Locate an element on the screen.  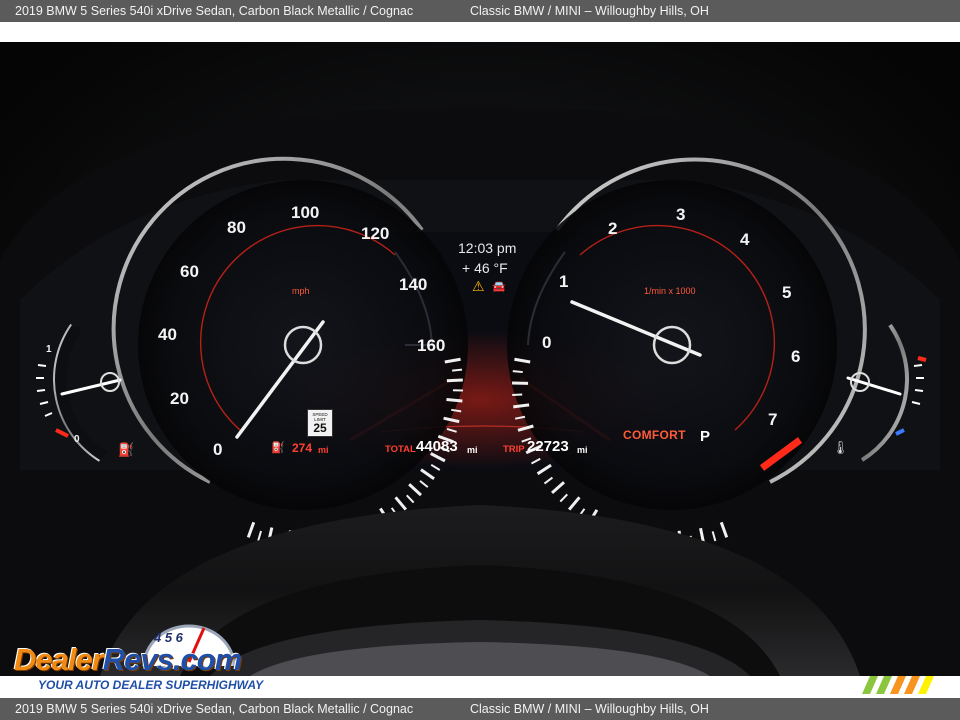
drive-mode: COMFORT is located at coordinates (654, 435).